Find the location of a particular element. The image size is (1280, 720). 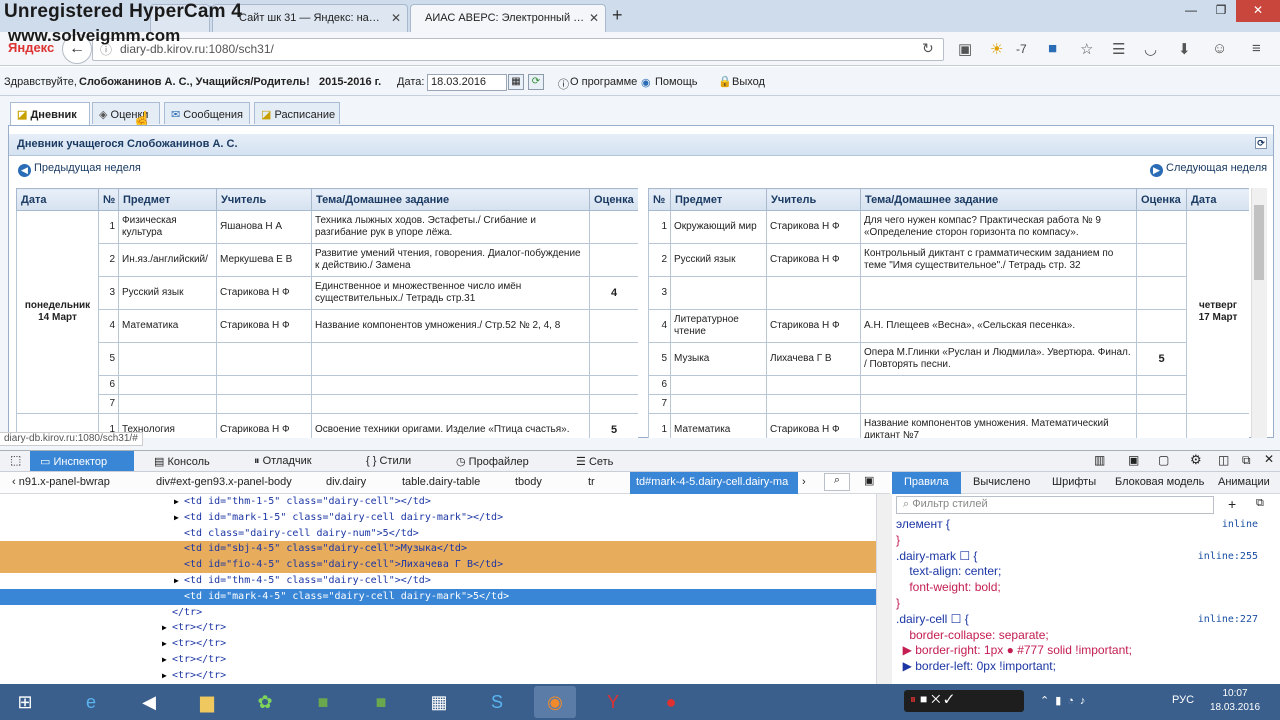

css-rule-line: font-weight: bold; is located at coordinates (1086, 587).